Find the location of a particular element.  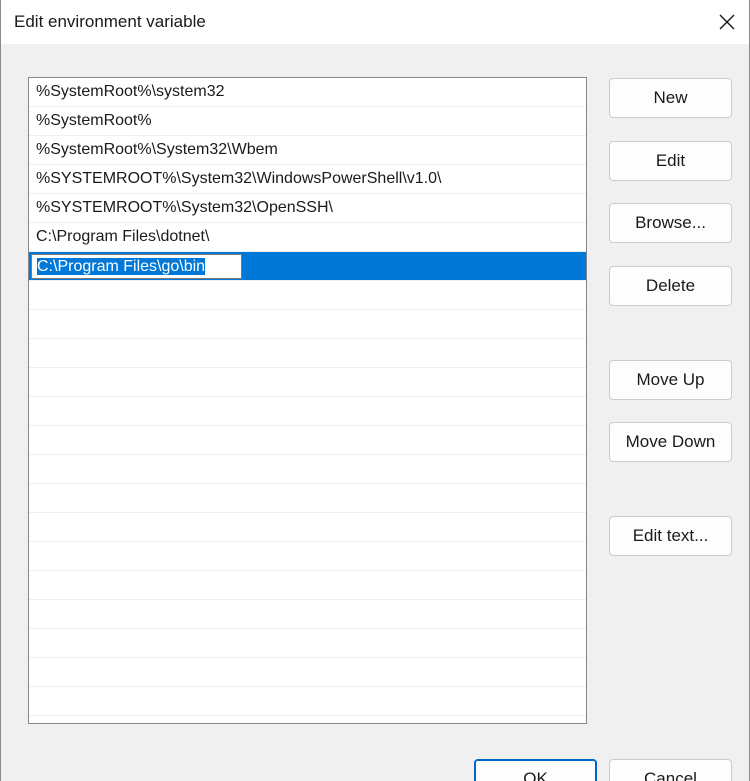

close-button is located at coordinates (727, 22).